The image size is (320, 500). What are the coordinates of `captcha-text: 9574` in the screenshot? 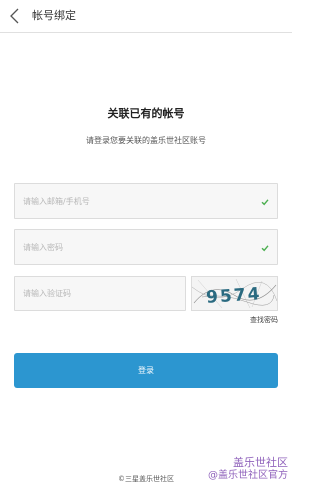 It's located at (234, 296).